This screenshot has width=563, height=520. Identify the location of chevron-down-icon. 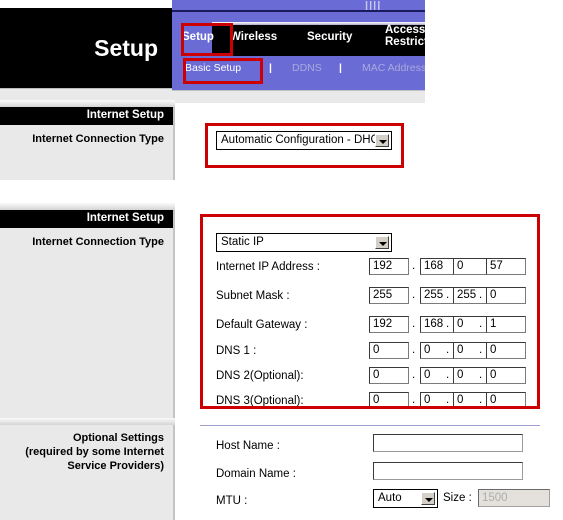
(428, 498).